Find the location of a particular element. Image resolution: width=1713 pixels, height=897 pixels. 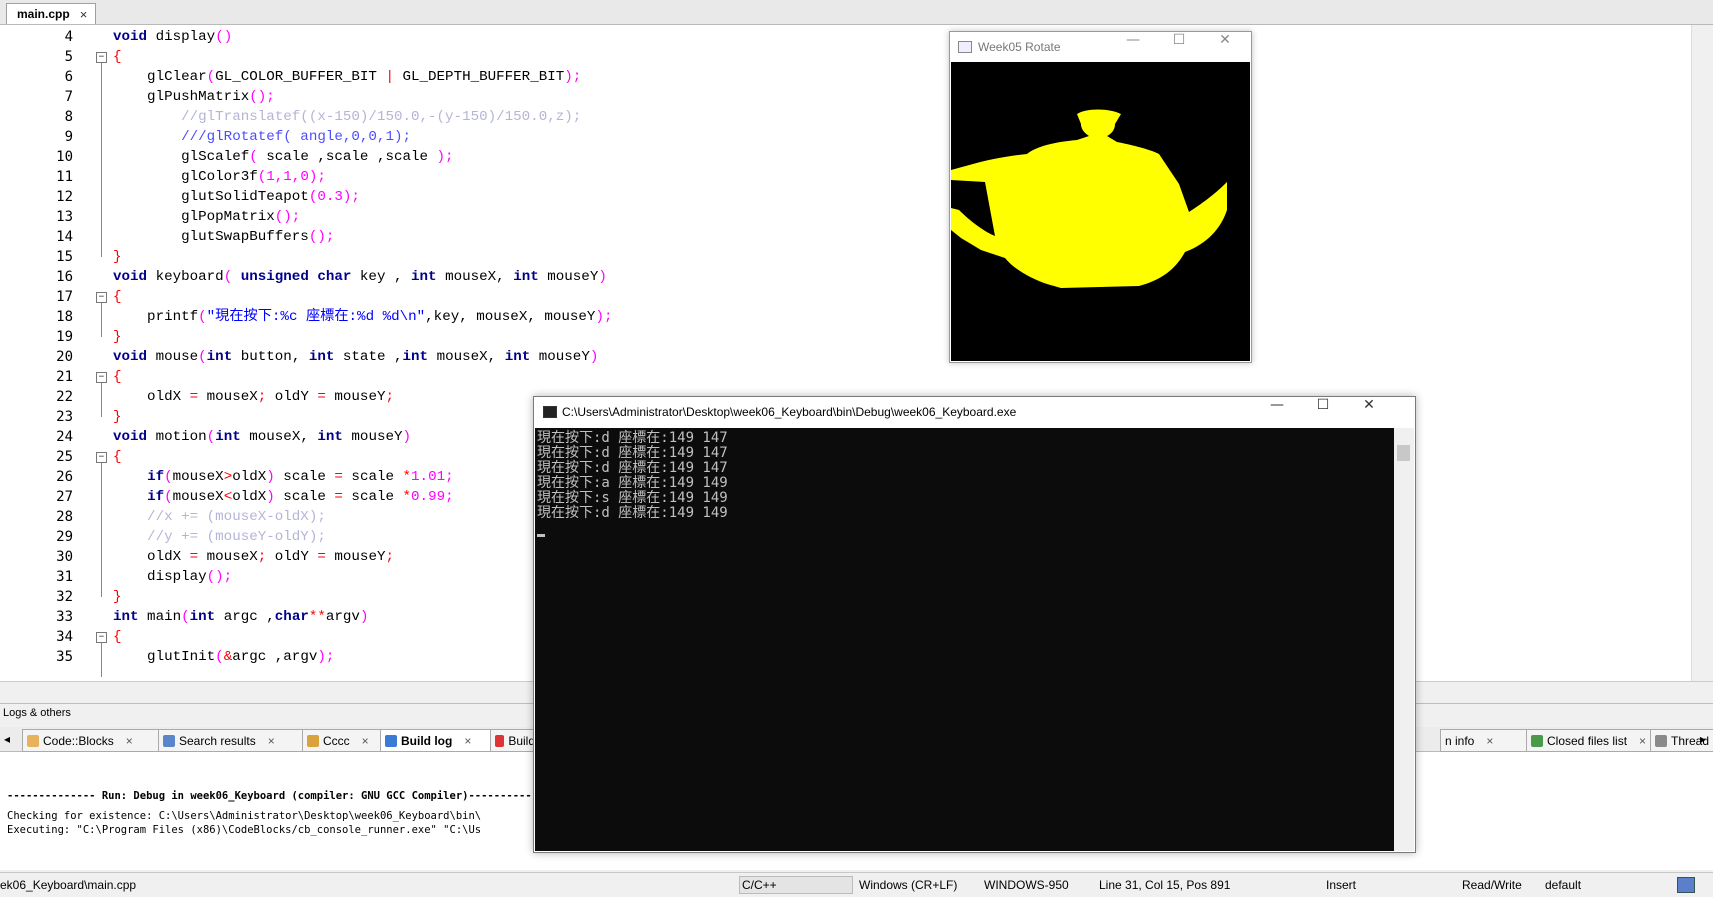

code-token: oldX is located at coordinates (151, 557).